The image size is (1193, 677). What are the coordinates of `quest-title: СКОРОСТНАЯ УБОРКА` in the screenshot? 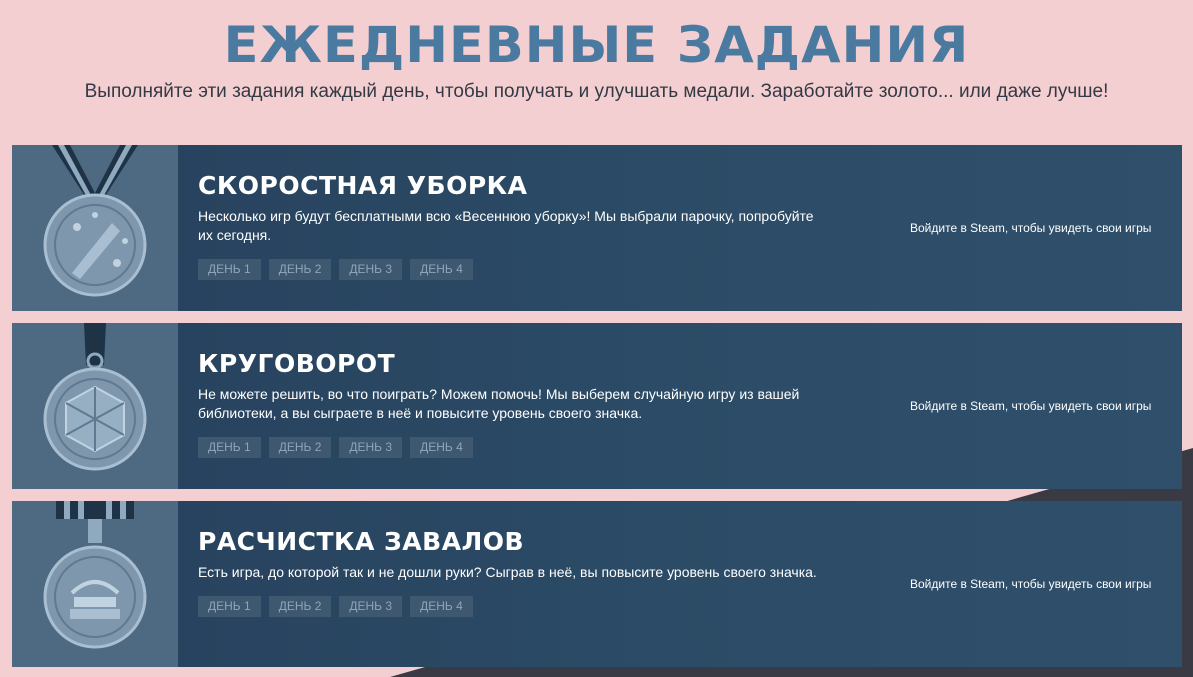 It's located at (363, 185).